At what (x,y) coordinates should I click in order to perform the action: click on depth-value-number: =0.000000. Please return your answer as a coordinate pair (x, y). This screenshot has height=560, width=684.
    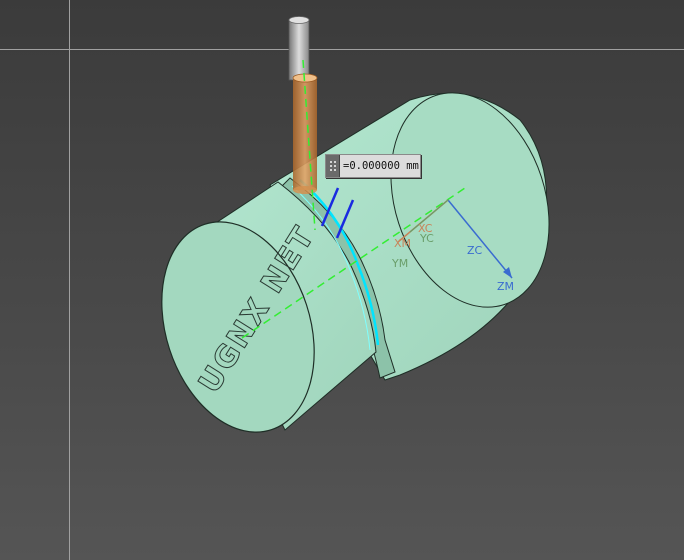
    Looking at the image, I should click on (371, 166).